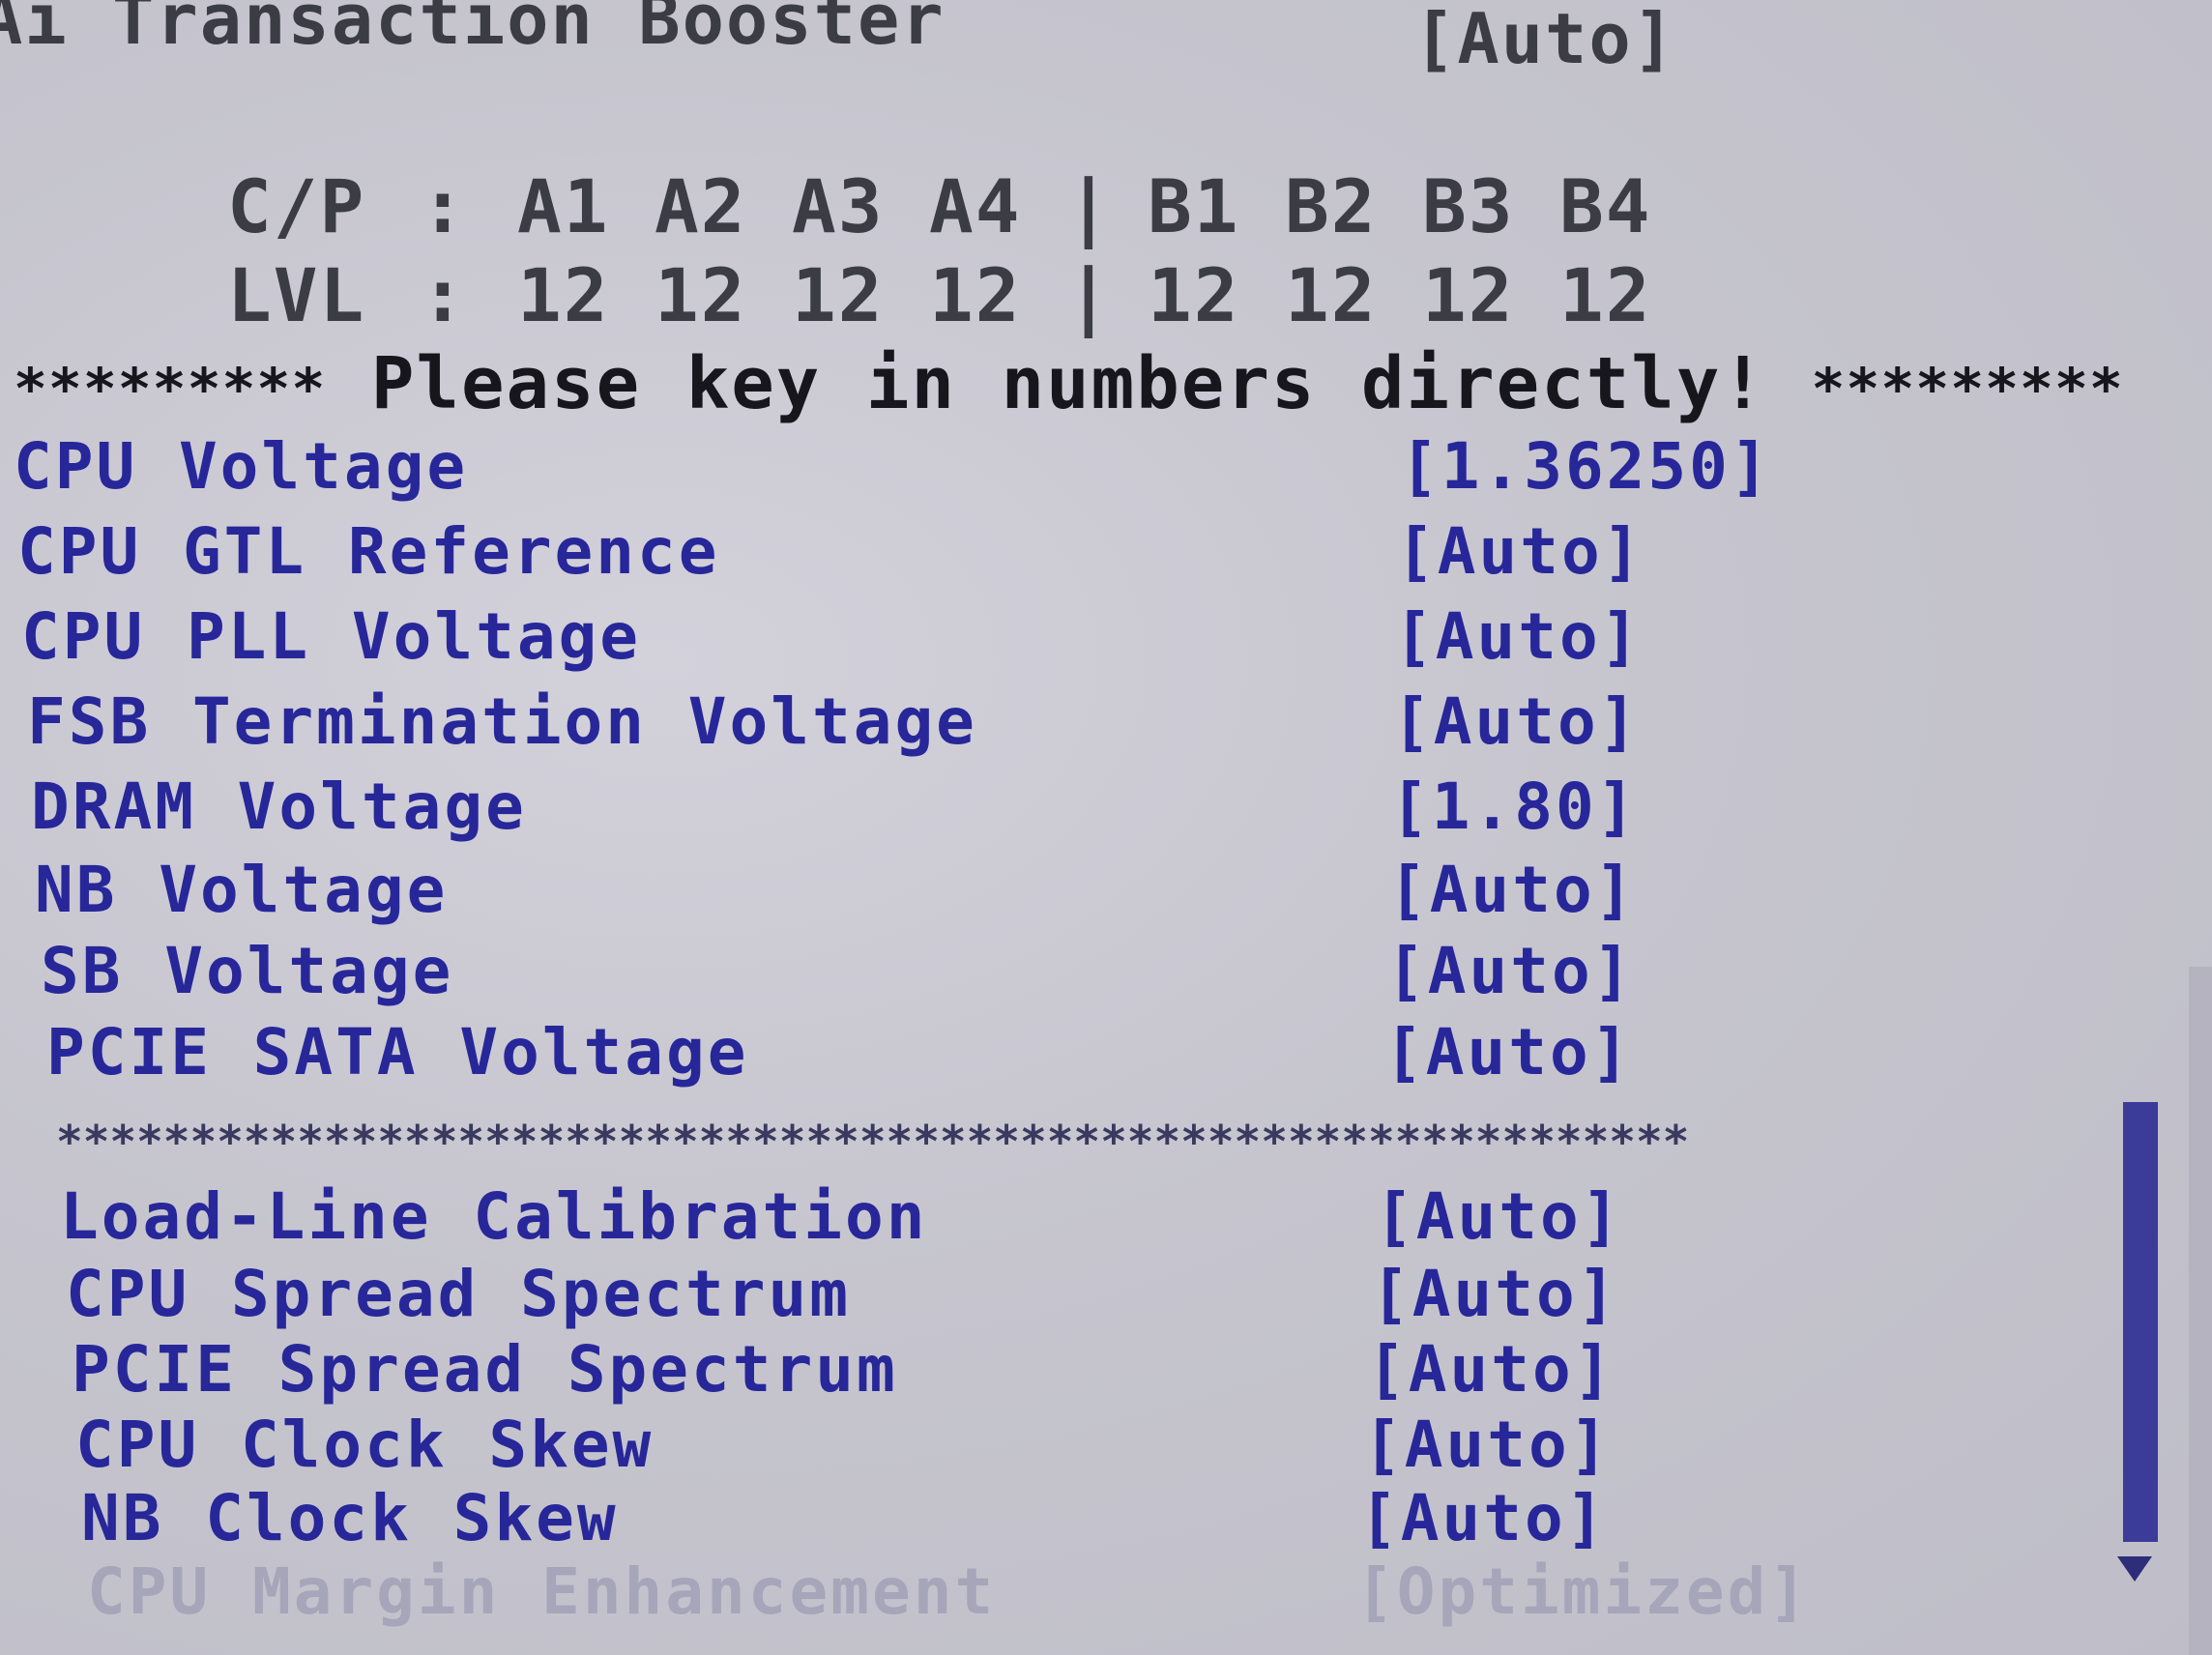 The height and width of the screenshot is (1655, 2212). I want to click on level-a1: 12, so click(563, 295).